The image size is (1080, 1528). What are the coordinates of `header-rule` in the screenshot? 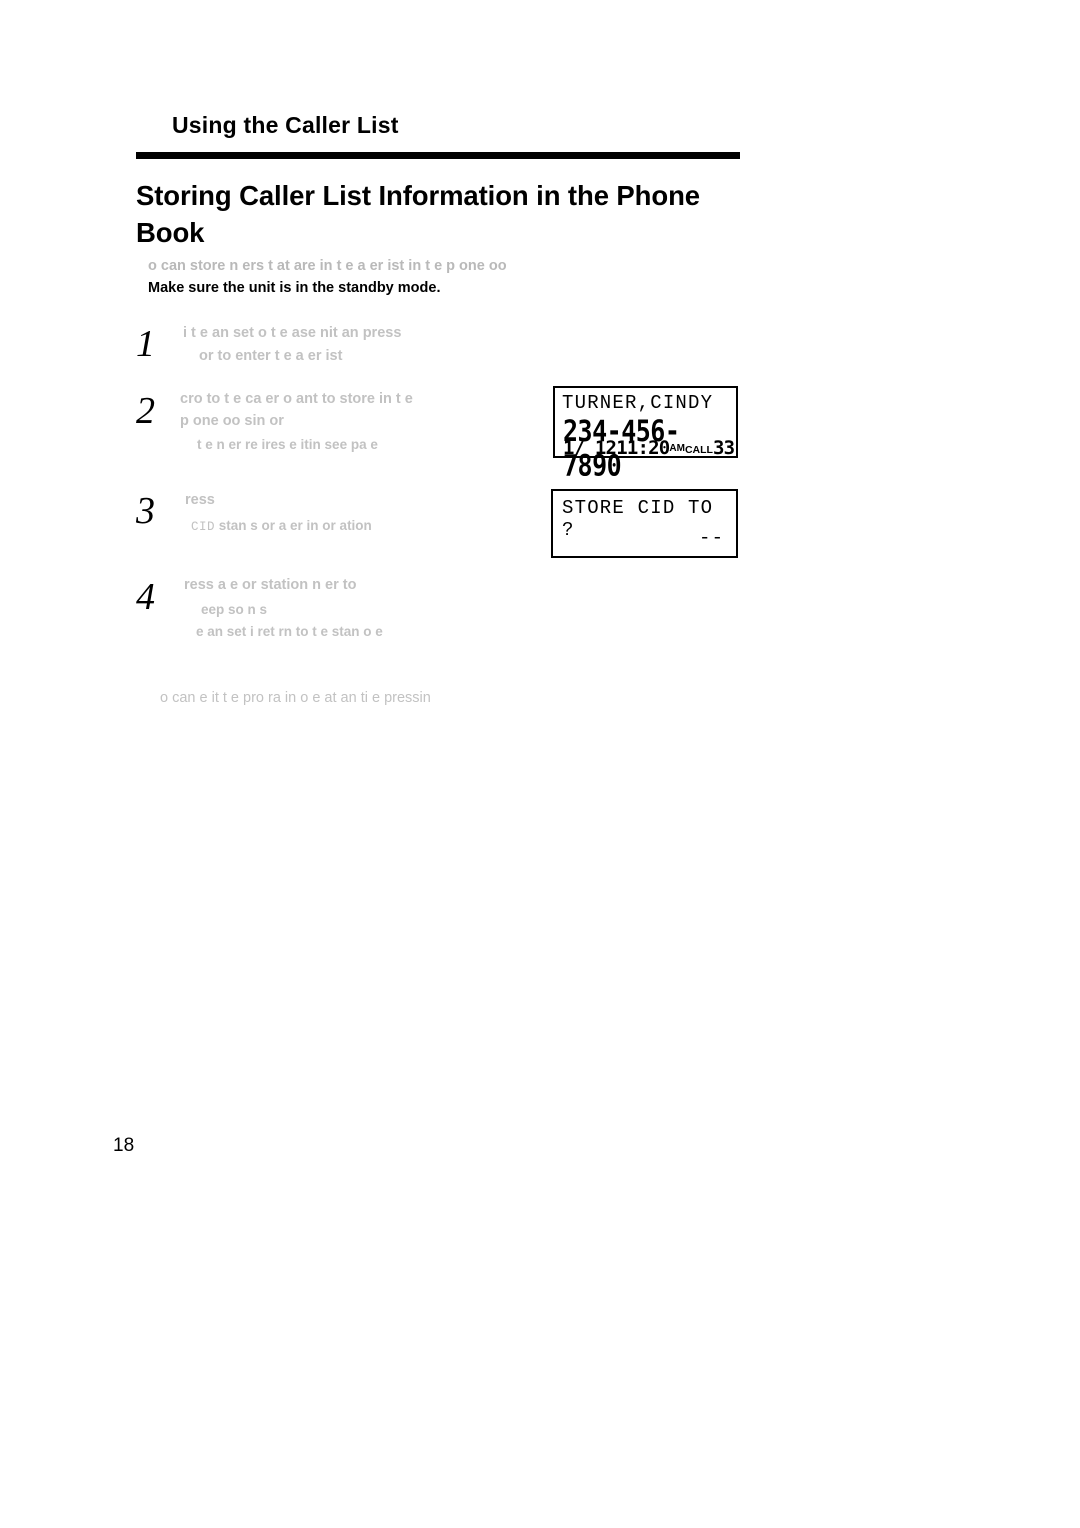 It's located at (438, 155).